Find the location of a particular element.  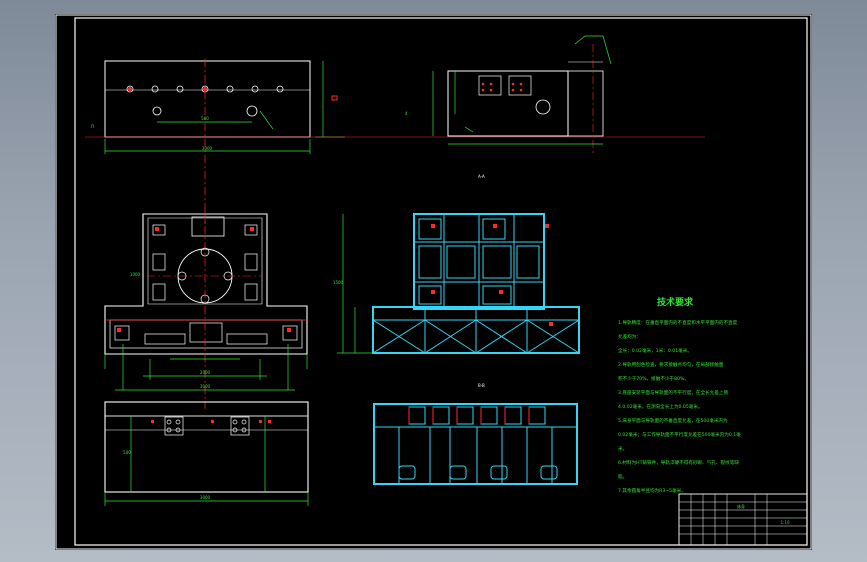

requirement-line: 5.床身平面与导轨面的不垂直度允差，在500毫米内为 is located at coordinates (673, 420).